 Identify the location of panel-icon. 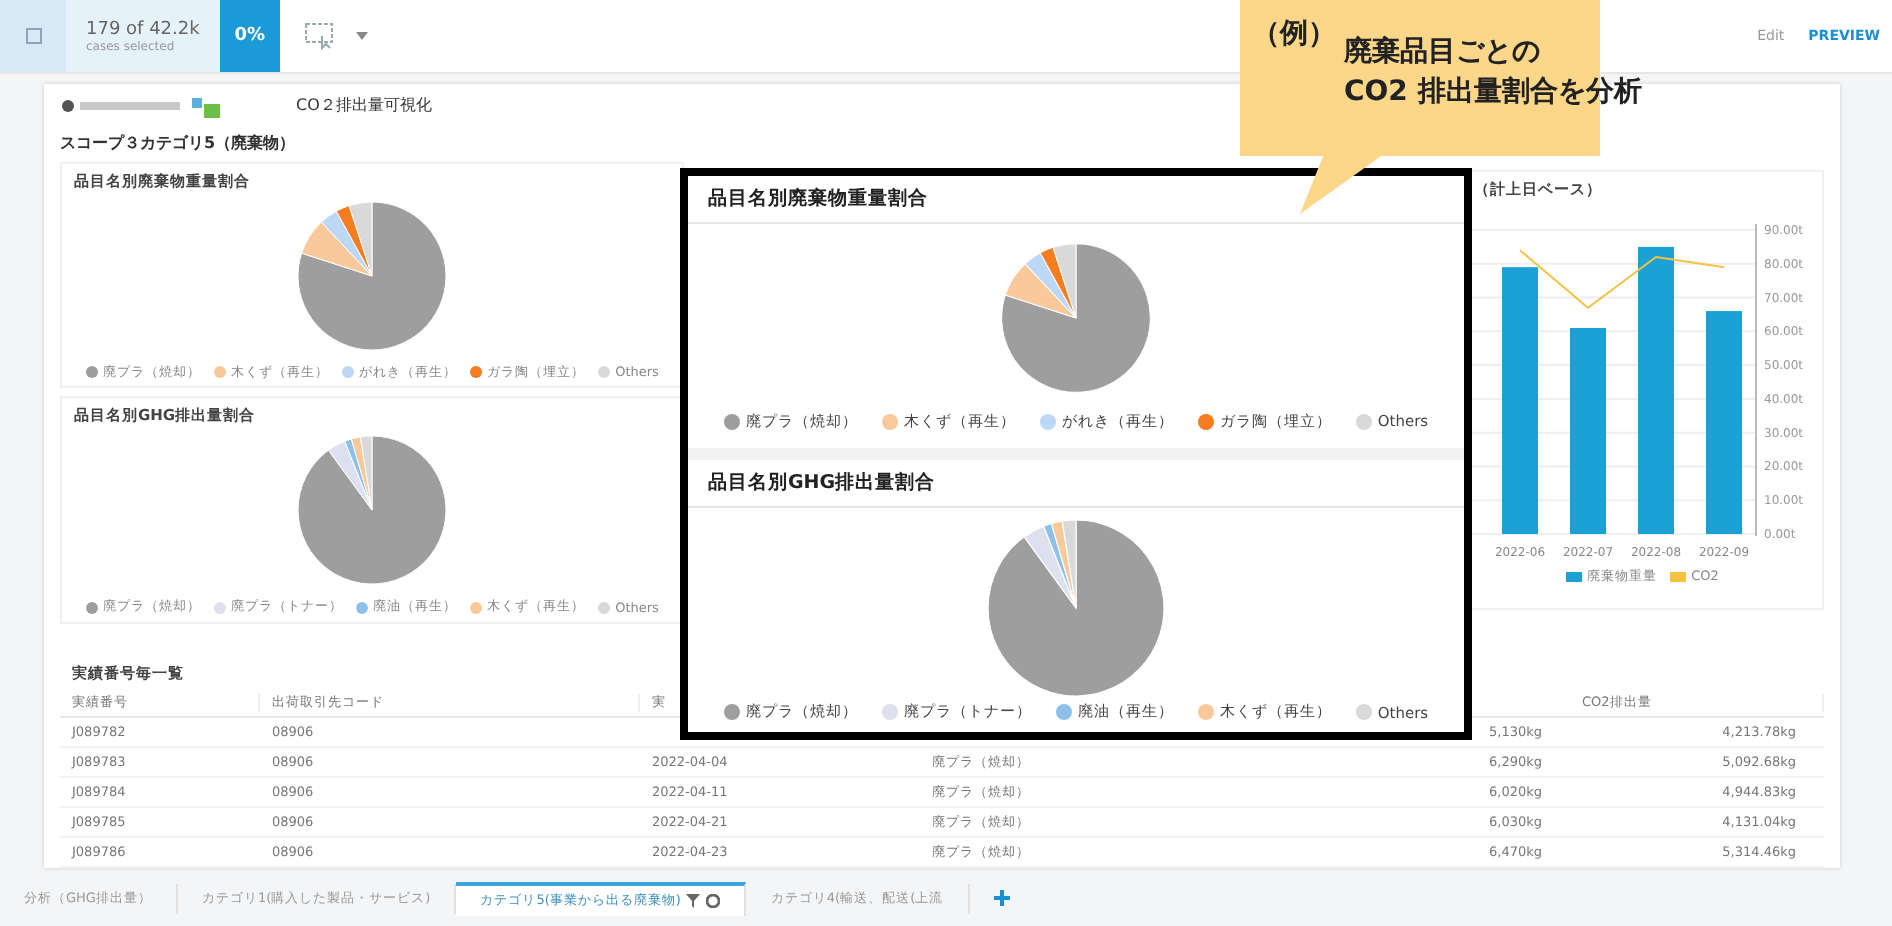
(33, 36).